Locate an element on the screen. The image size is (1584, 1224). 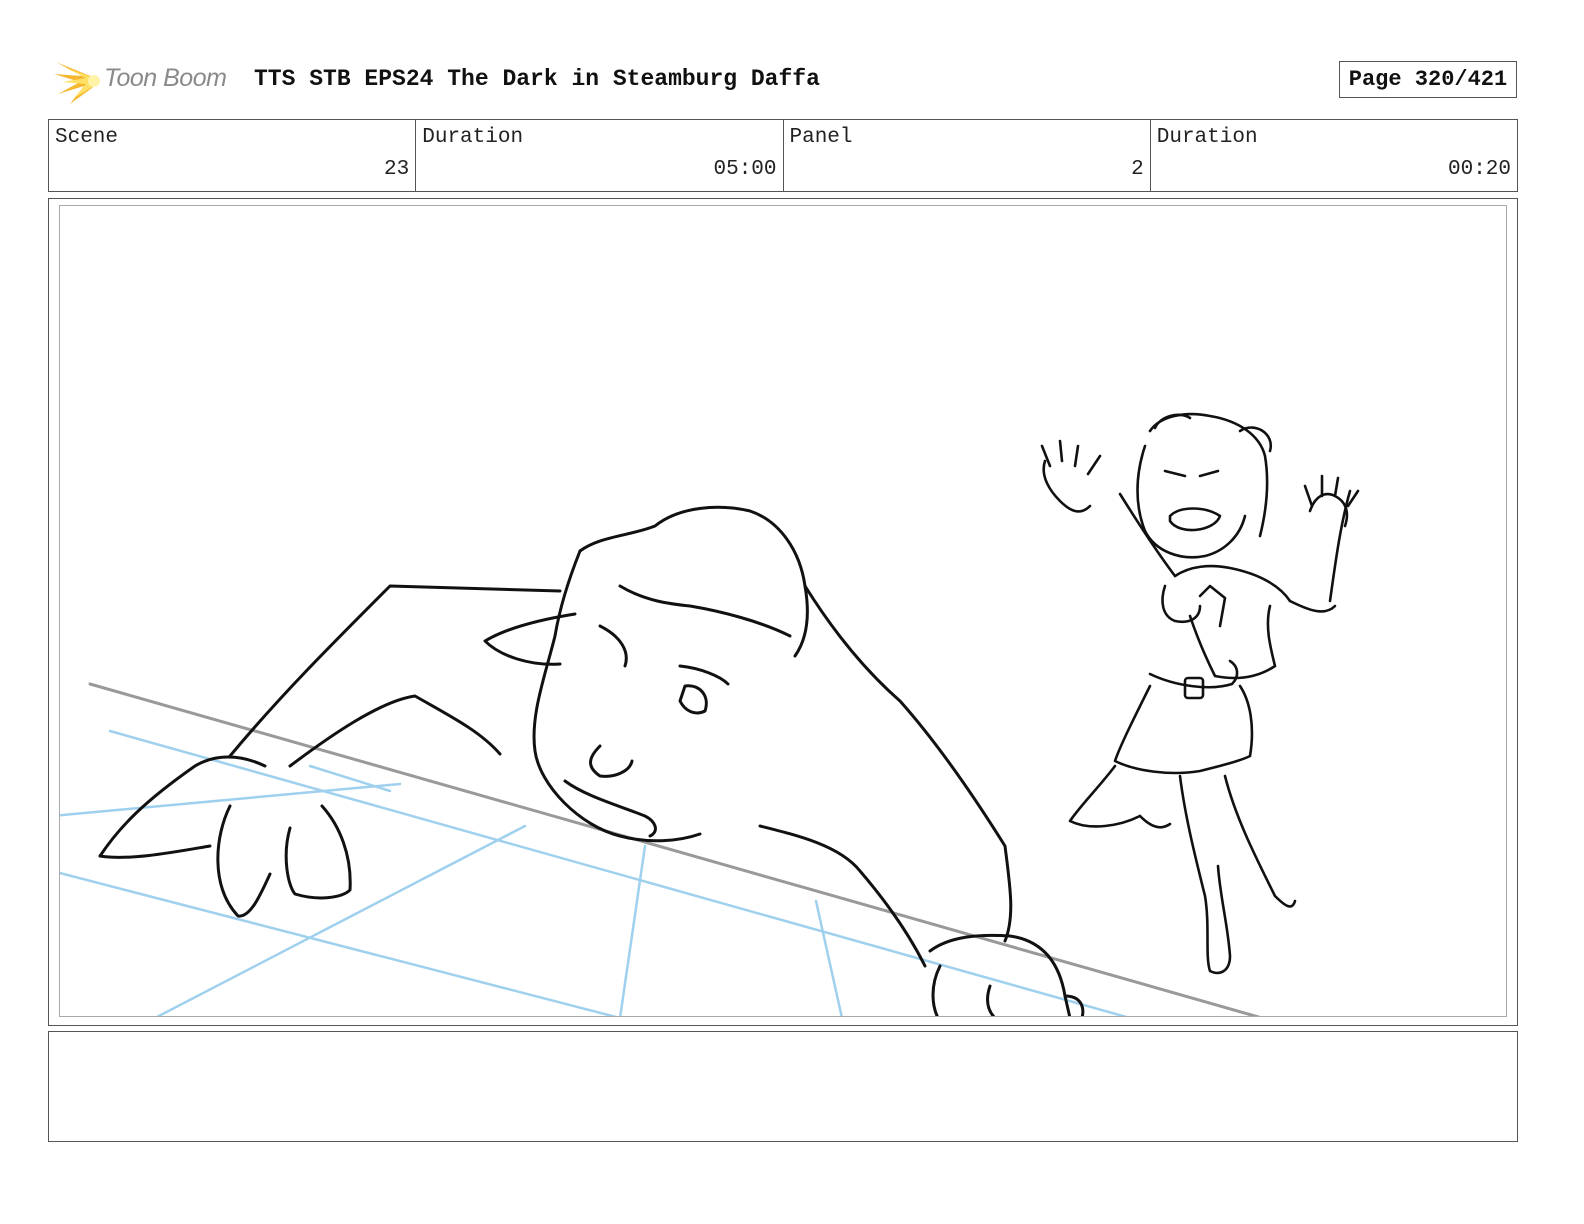
scene-duration-value: 05:00 is located at coordinates (745, 169).